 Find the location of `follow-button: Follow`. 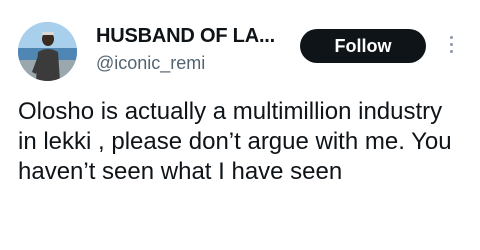

follow-button: Follow is located at coordinates (363, 46).